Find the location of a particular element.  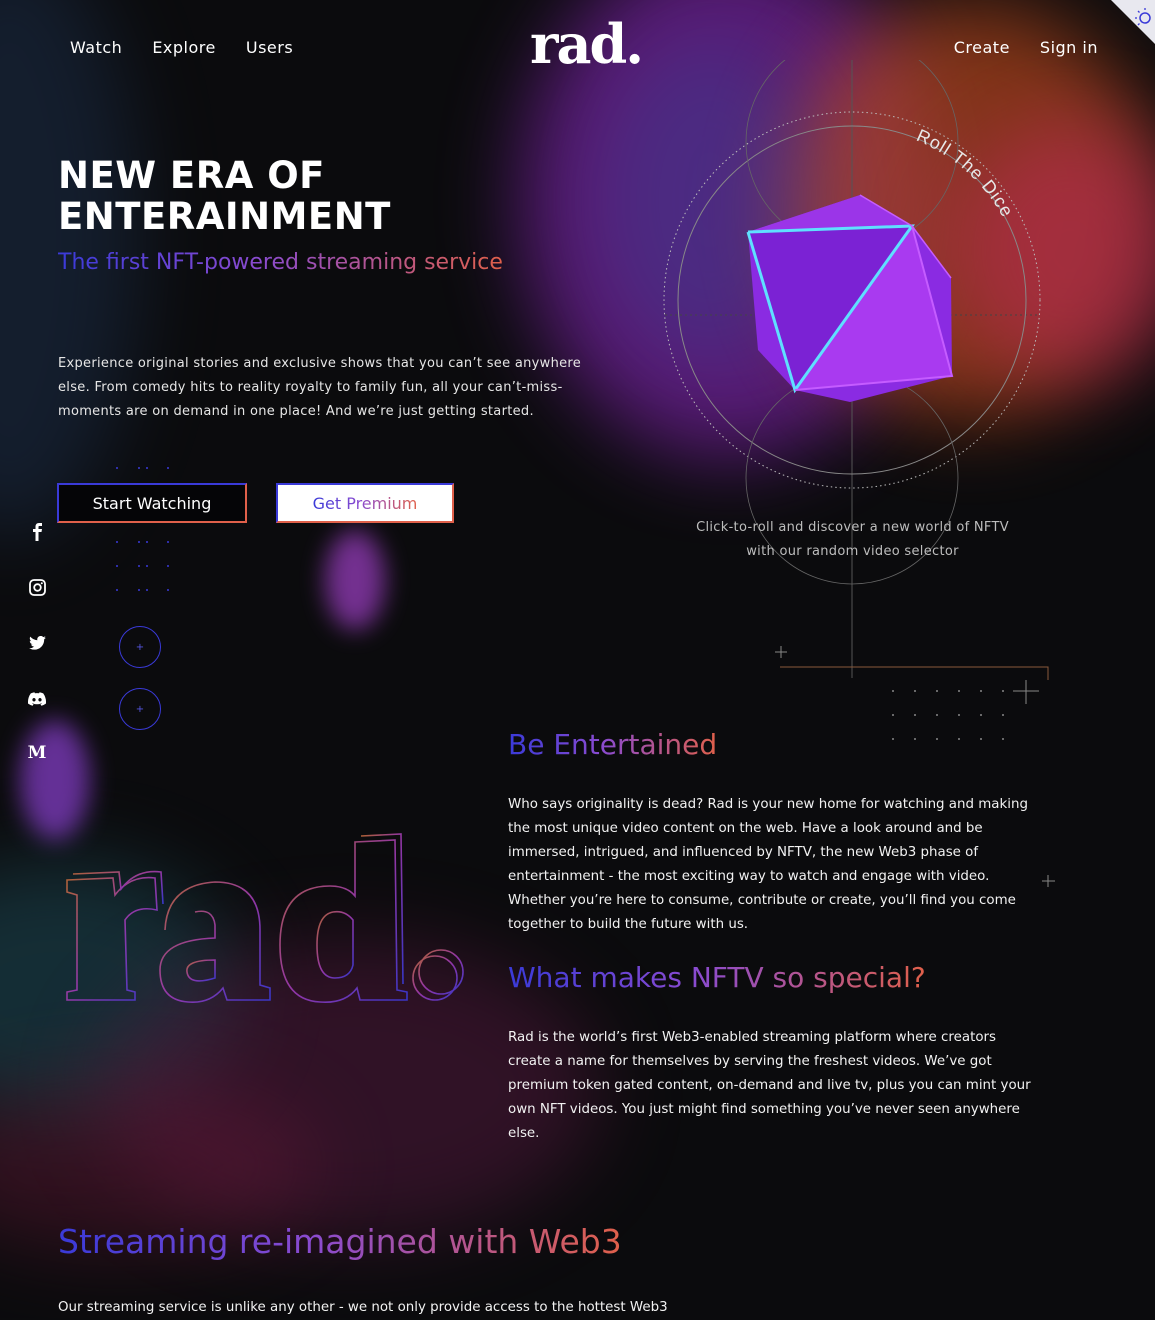

get-premium-button: Get Premium is located at coordinates (365, 503).